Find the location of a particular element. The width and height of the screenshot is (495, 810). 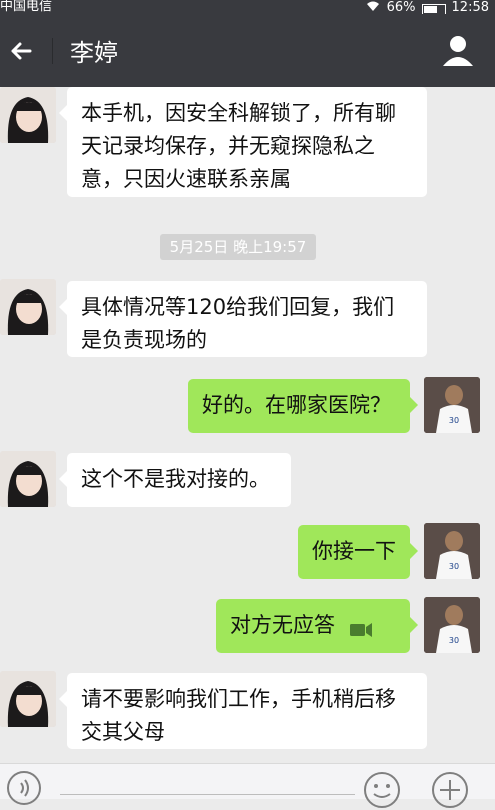

message-bubble: 这个不是我对接的。 is located at coordinates (175, 480).